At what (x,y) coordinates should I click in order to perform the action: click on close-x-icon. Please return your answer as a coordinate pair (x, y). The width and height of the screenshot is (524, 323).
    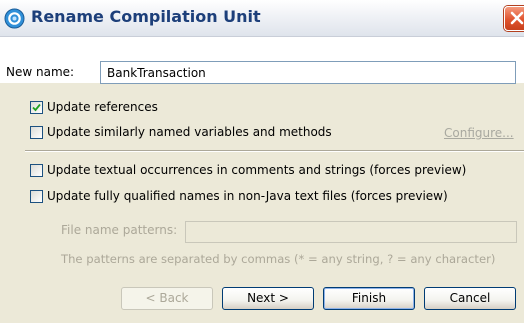
    Looking at the image, I should click on (517, 18).